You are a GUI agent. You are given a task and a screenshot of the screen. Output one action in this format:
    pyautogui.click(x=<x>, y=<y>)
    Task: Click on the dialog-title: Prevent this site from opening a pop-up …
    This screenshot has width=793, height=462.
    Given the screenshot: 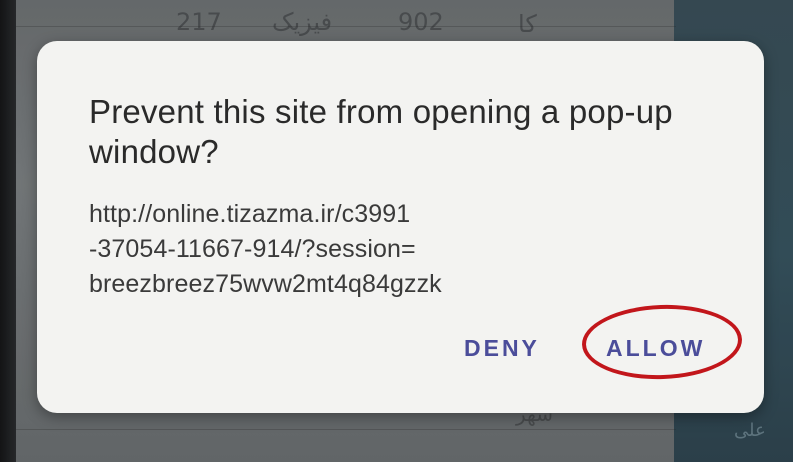 What is the action you would take?
    pyautogui.click(x=381, y=131)
    